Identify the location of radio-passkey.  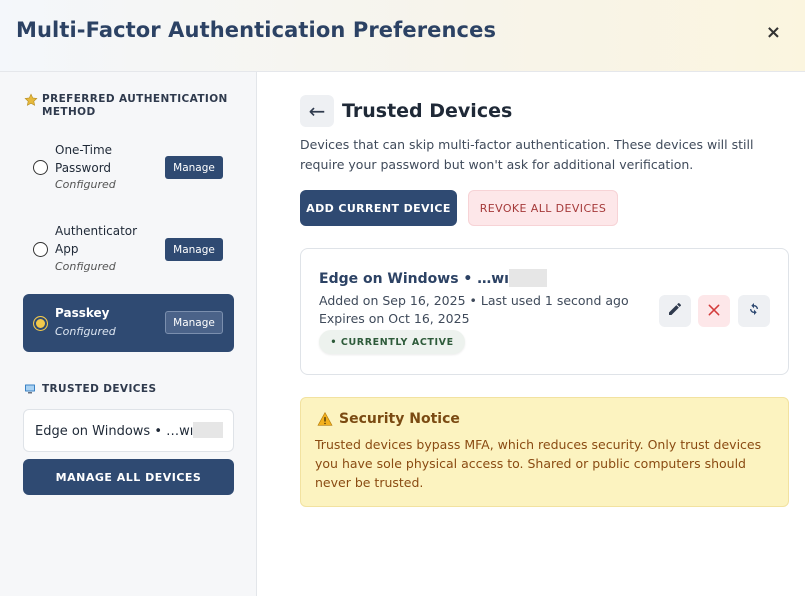
(40, 323).